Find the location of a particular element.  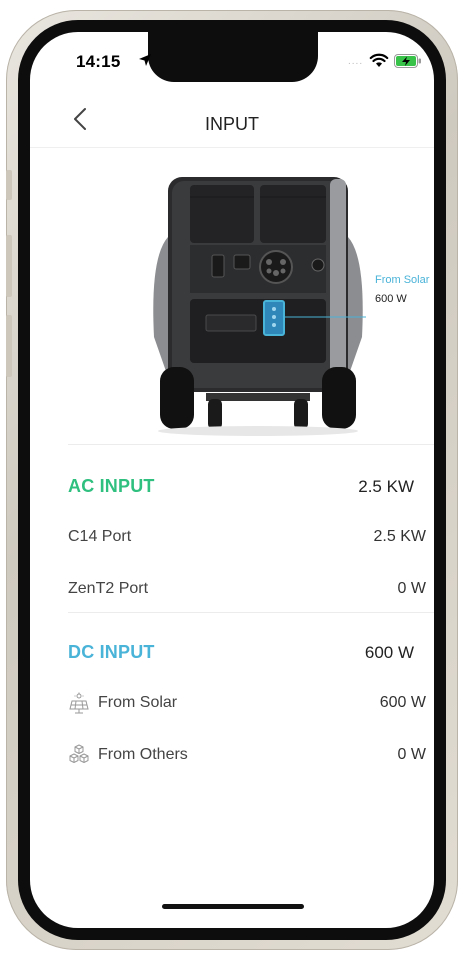

home-indicator is located at coordinates (233, 906).